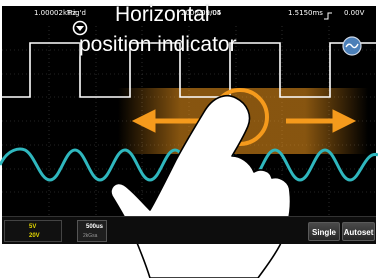 This screenshot has height=278, width=378. What do you see at coordinates (34, 236) in the screenshot?
I see `ch2-scale: 20V` at bounding box center [34, 236].